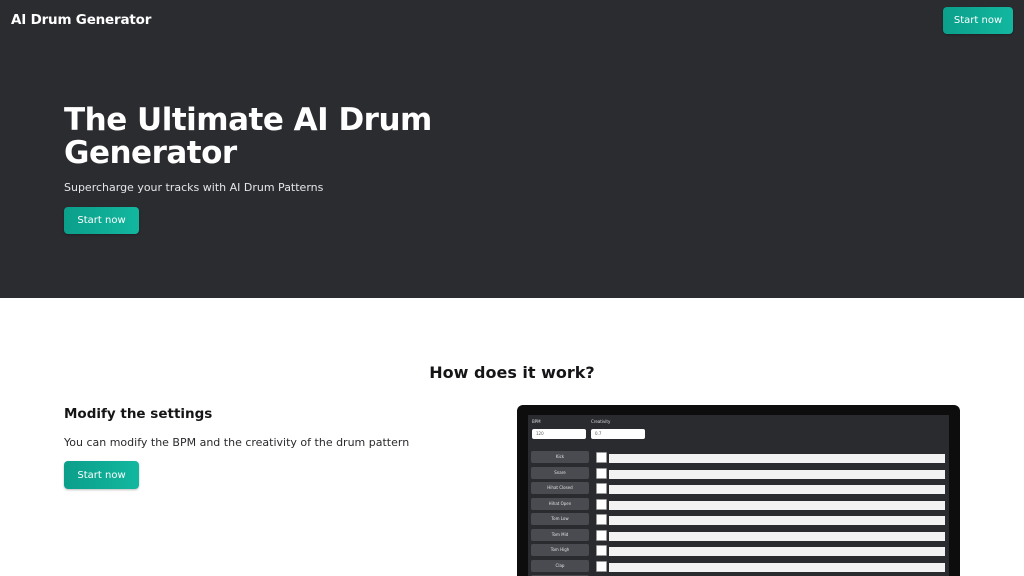  I want to click on instrument-label: Hihat Closed, so click(560, 488).